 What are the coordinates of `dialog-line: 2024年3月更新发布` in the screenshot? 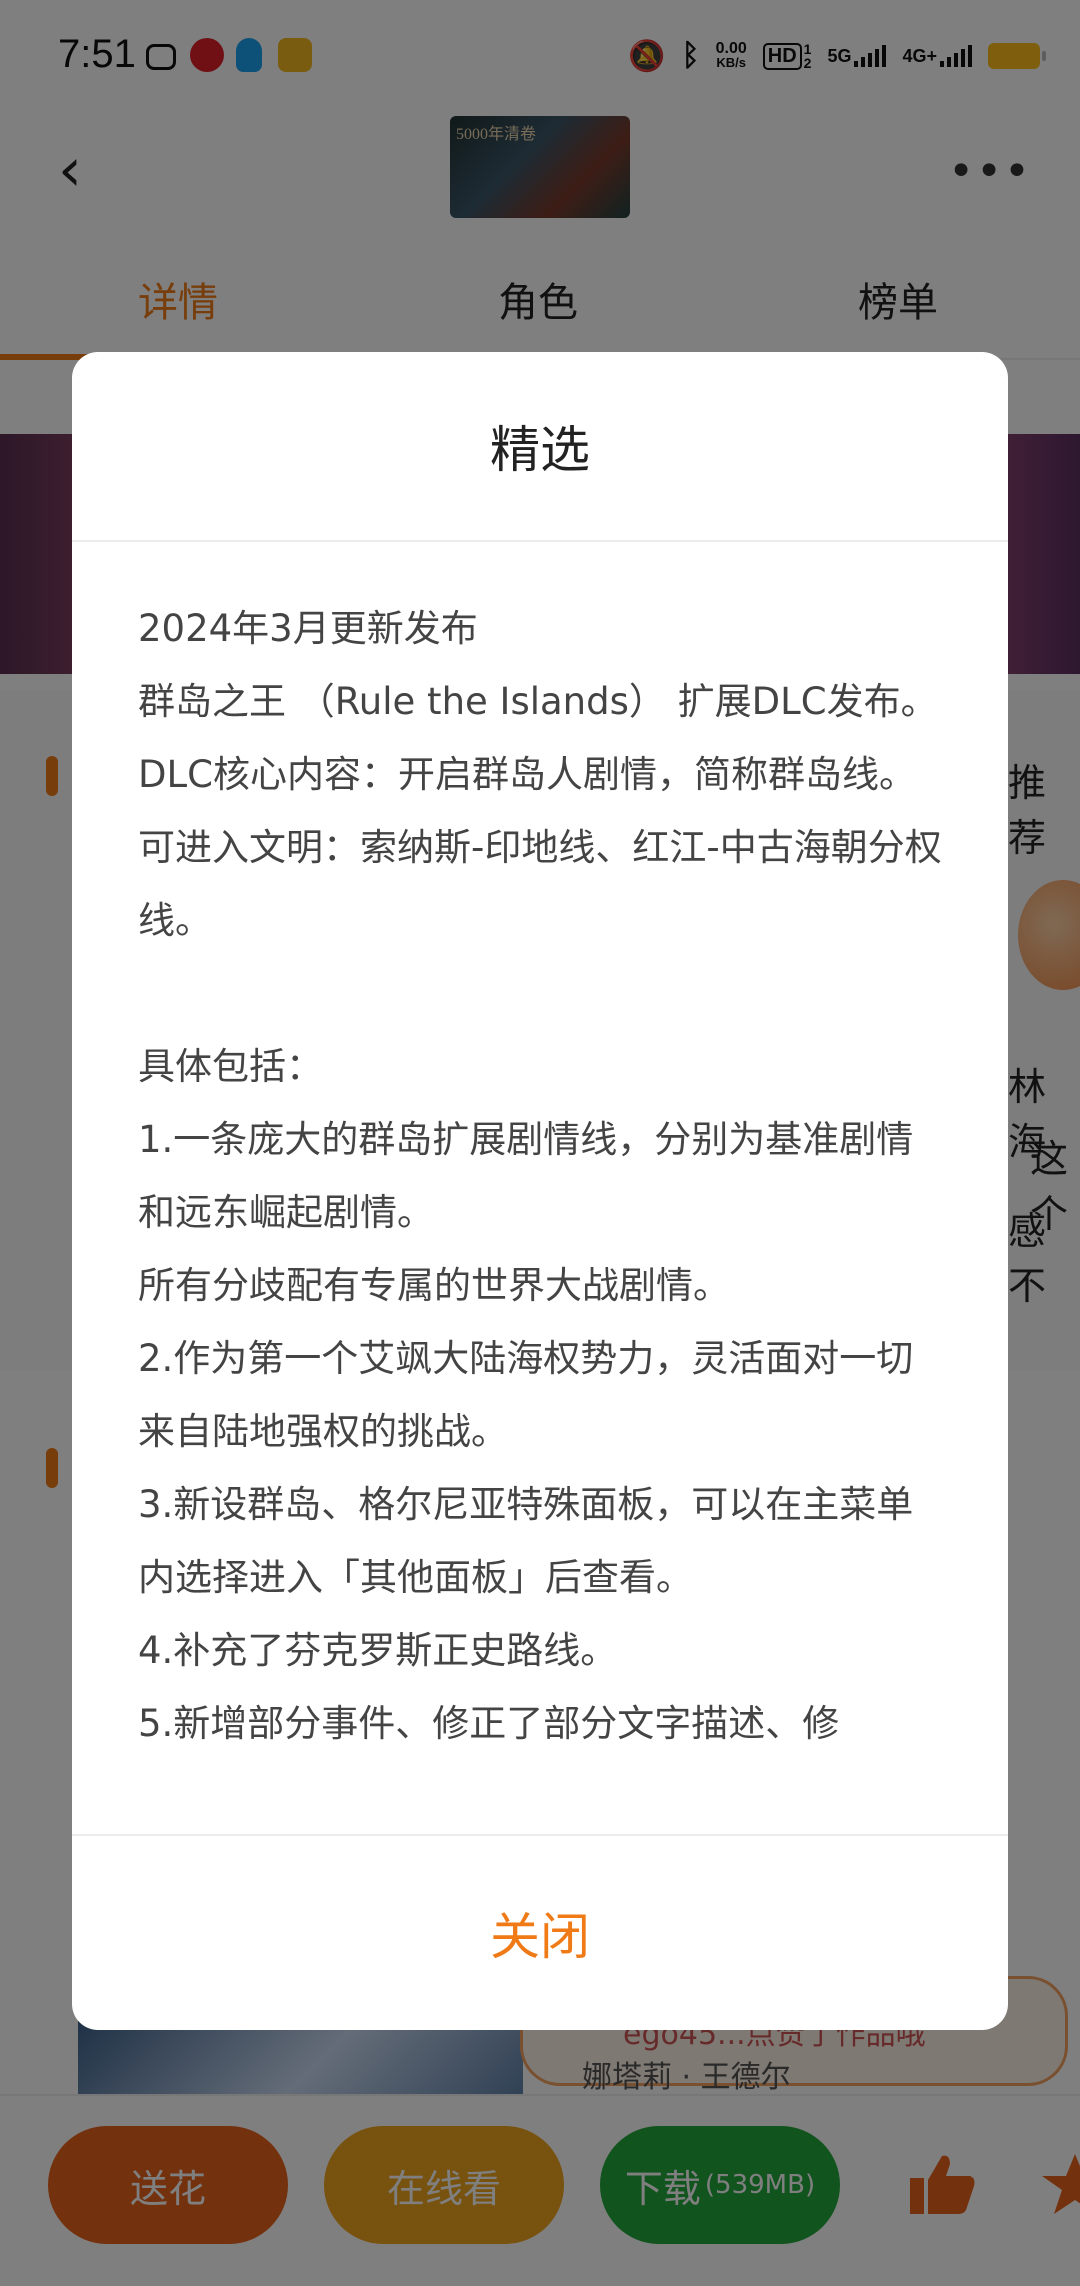 It's located at (308, 628).